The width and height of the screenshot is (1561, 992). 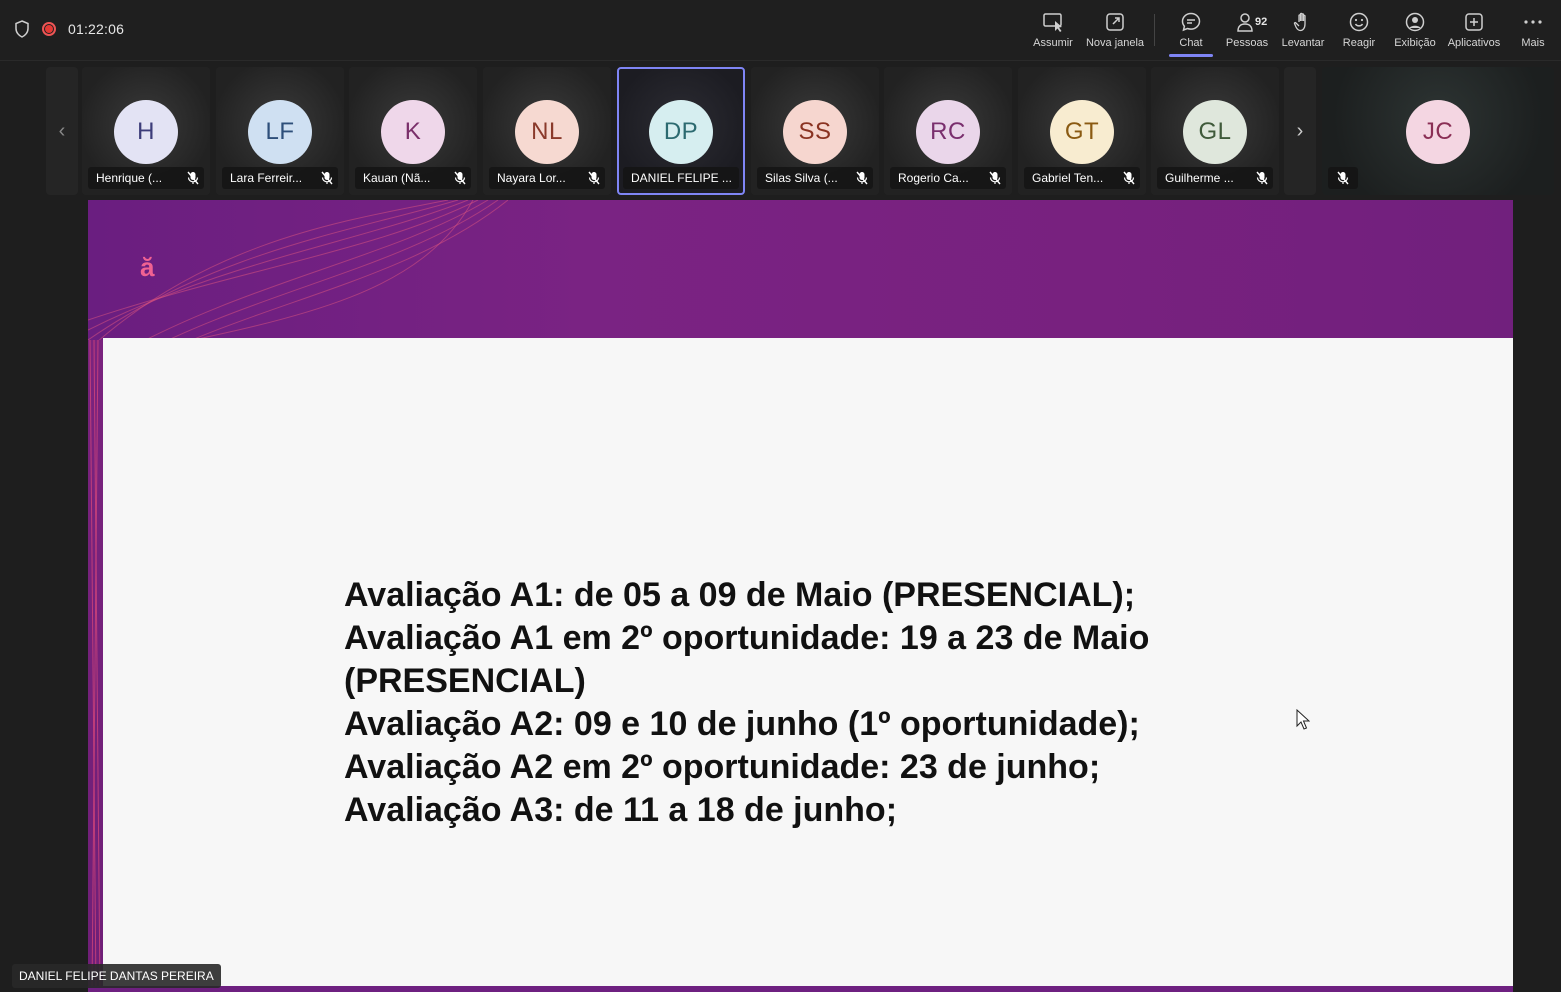 I want to click on view-label: Exibição, so click(x=1415, y=43).